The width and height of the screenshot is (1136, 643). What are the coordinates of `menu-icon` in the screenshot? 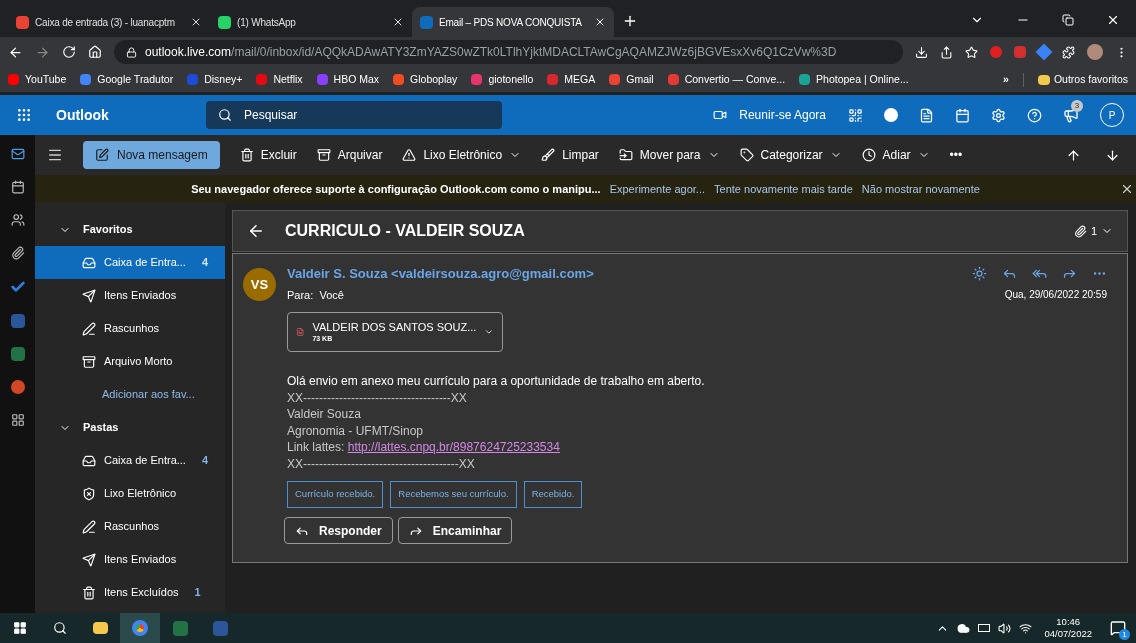 It's located at (55, 155).